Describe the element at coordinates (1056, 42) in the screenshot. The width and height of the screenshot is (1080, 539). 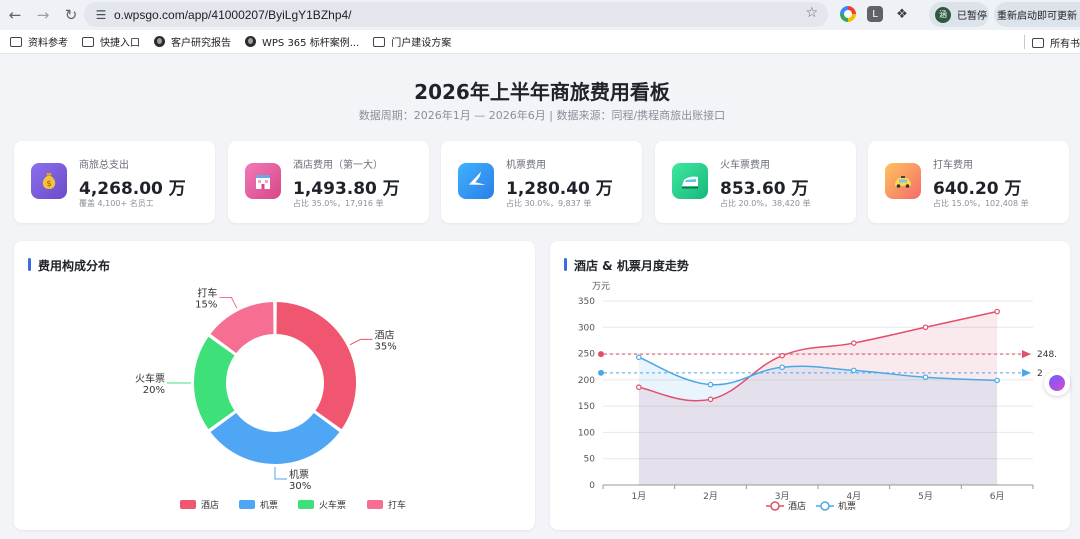
I see `all-bookmarks-button: 所有书` at that location.